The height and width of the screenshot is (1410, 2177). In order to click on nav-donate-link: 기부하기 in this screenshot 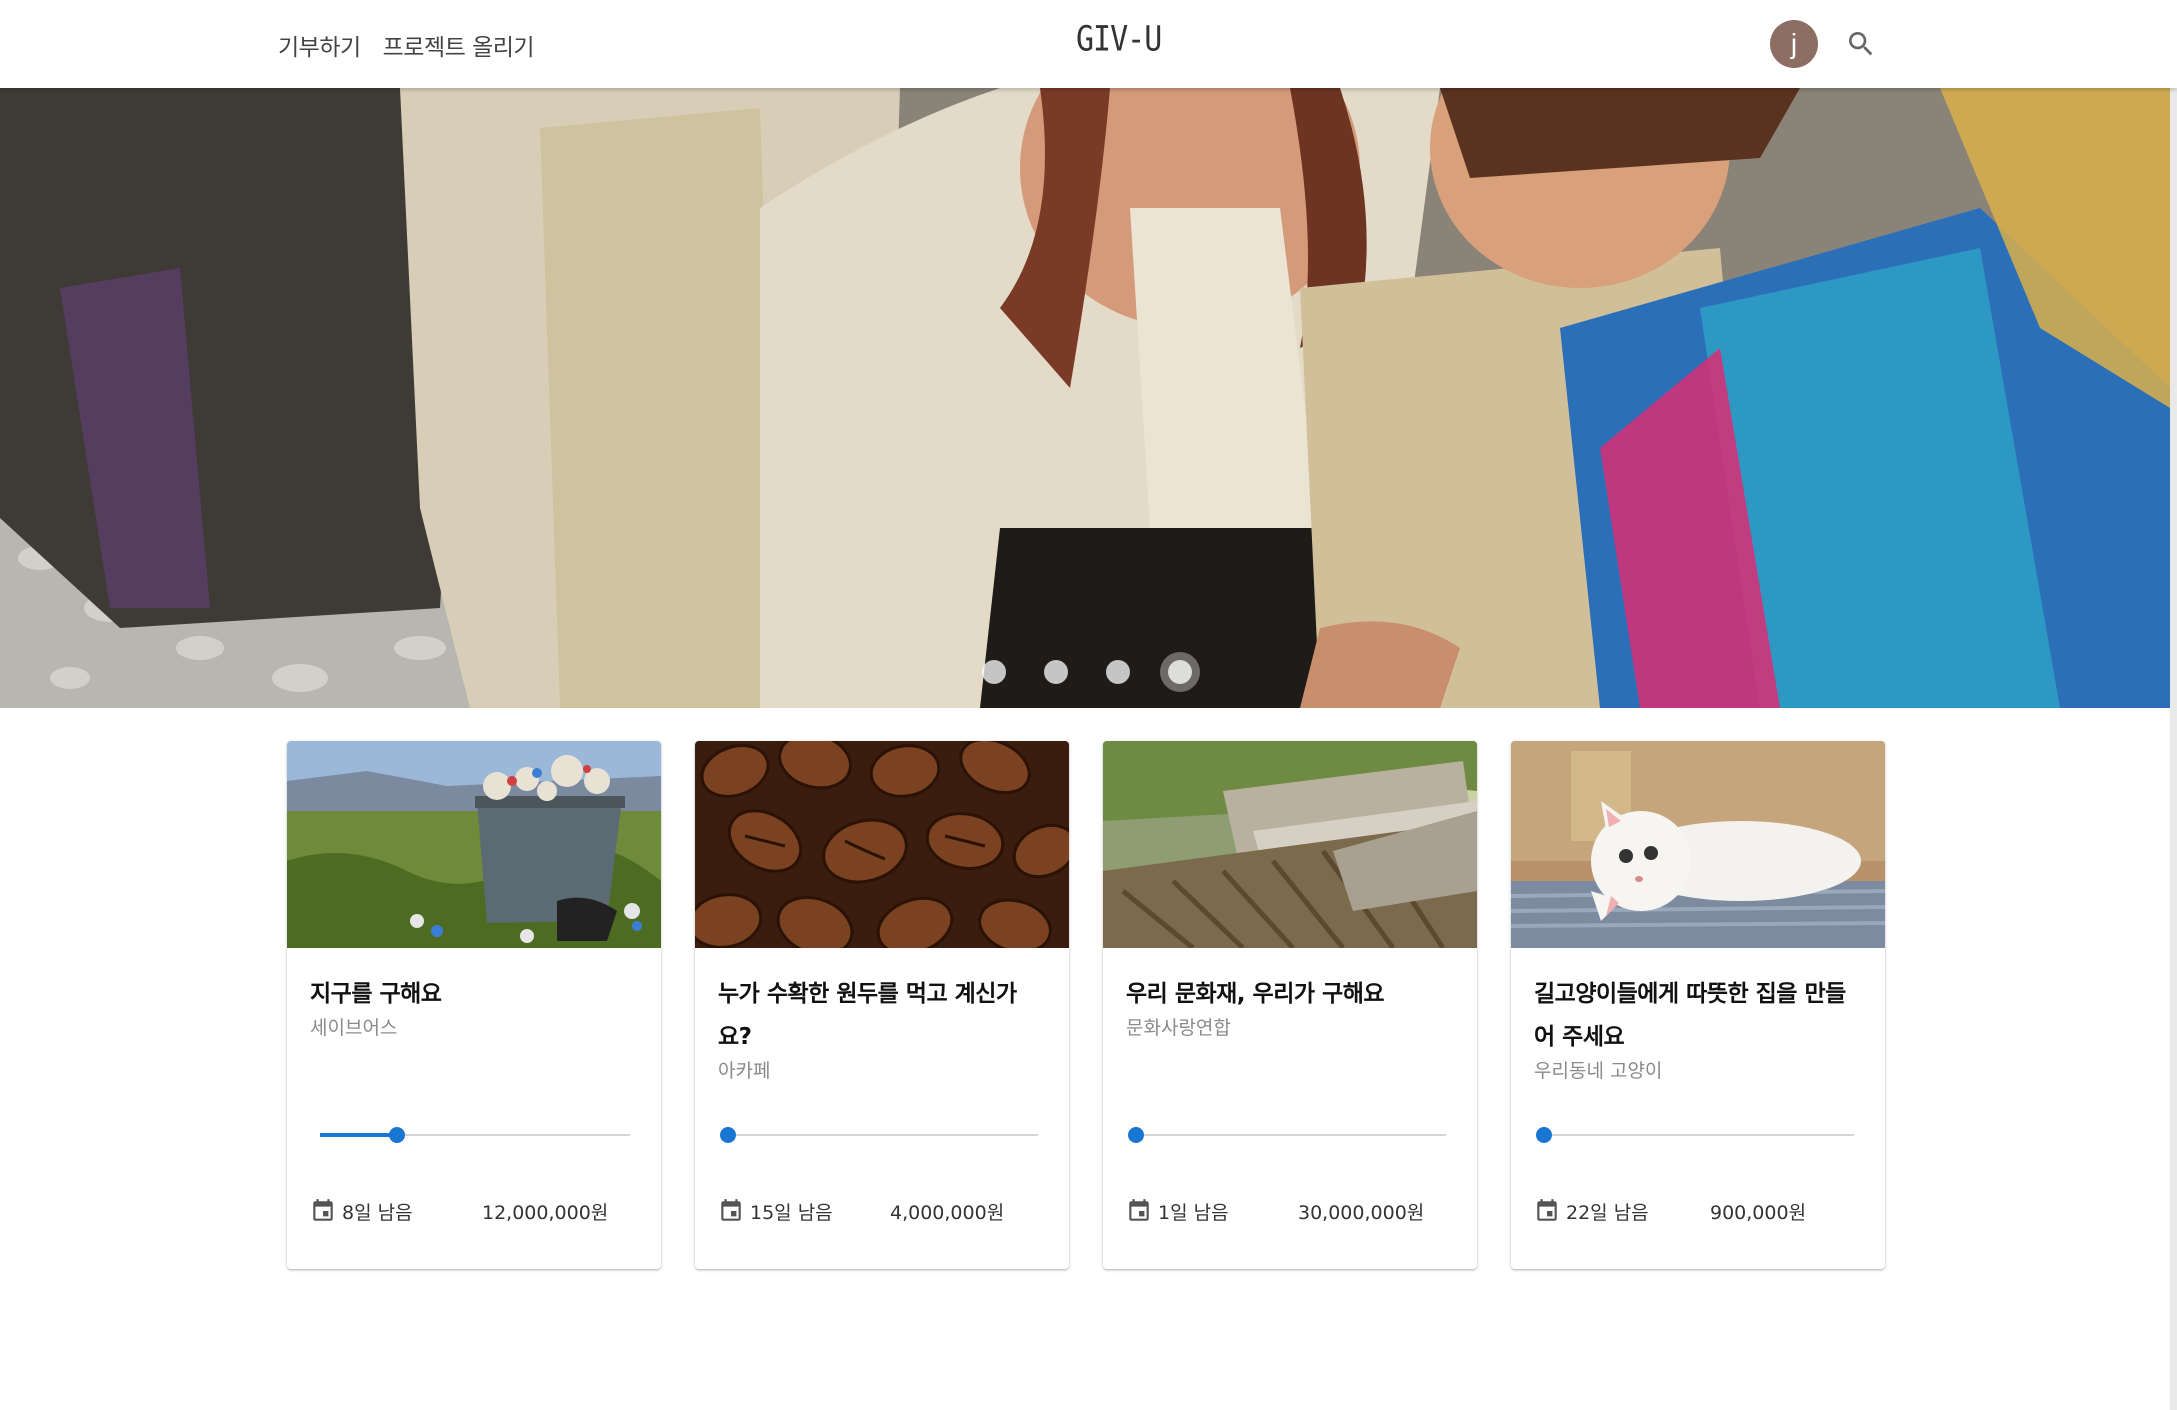, I will do `click(319, 45)`.